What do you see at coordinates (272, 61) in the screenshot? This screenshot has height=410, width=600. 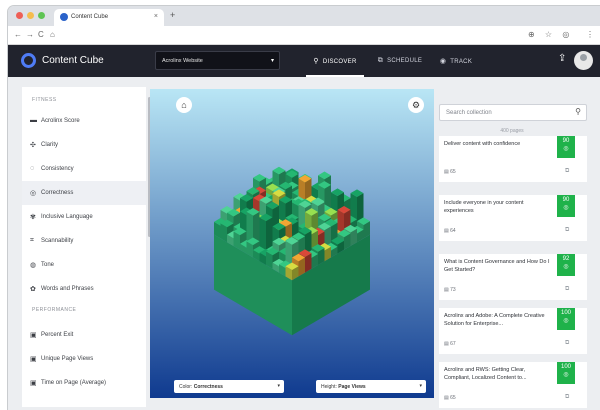 I see `caret-down-icon: ▾` at bounding box center [272, 61].